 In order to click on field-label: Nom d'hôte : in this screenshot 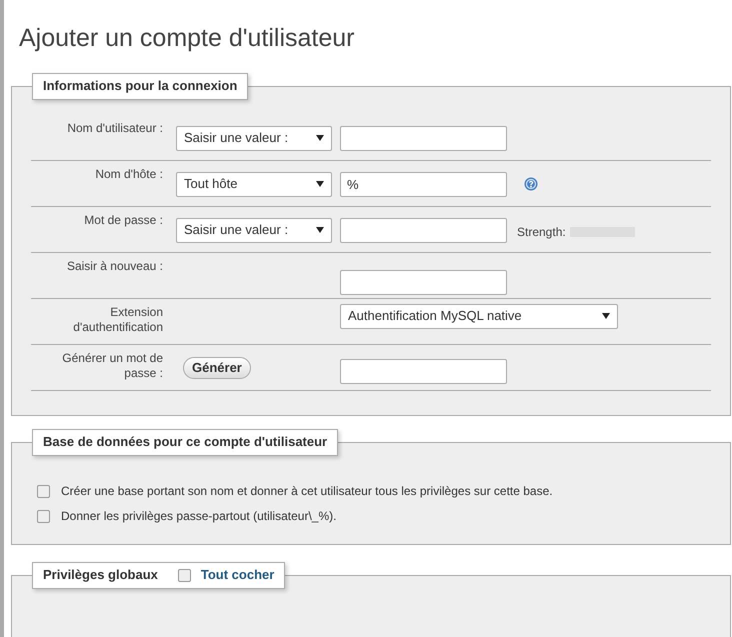, I will do `click(129, 174)`.